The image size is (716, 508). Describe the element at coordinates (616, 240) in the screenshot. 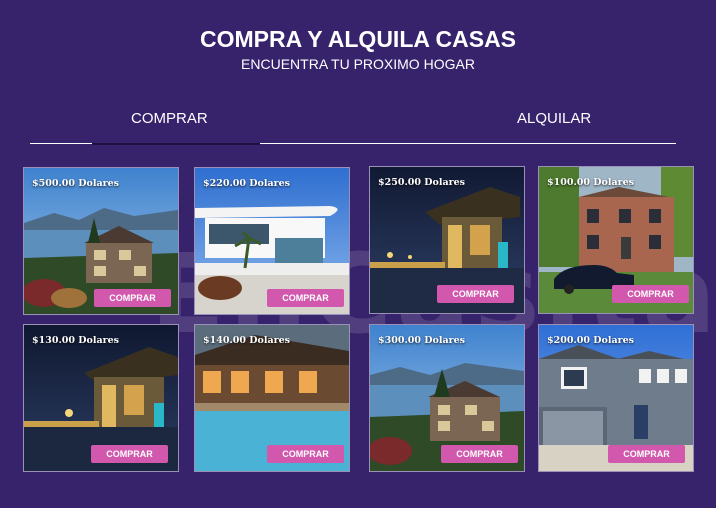

I see `property-card: $100.00 Dolares COMPRAR` at that location.